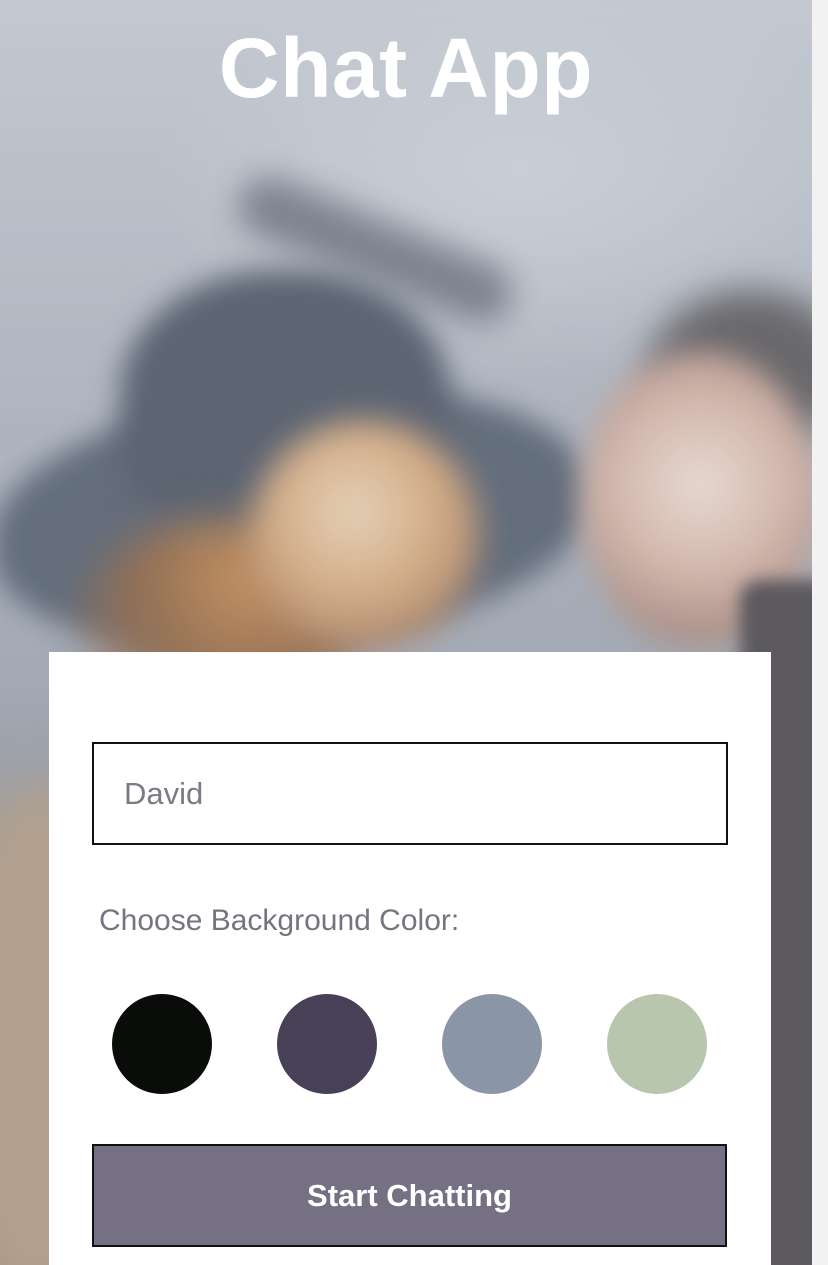  I want to click on name-input, so click(410, 793).